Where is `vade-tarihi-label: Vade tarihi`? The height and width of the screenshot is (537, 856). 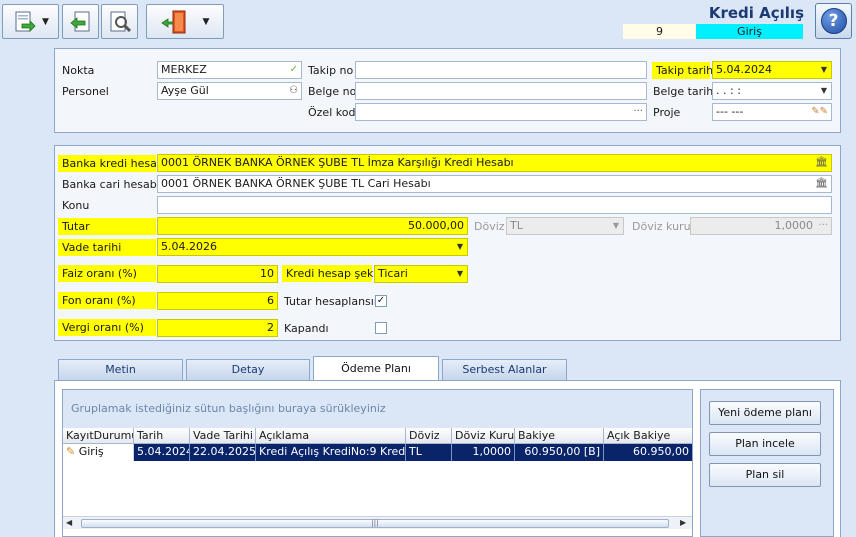
vade-tarihi-label: Vade tarihi is located at coordinates (107, 247).